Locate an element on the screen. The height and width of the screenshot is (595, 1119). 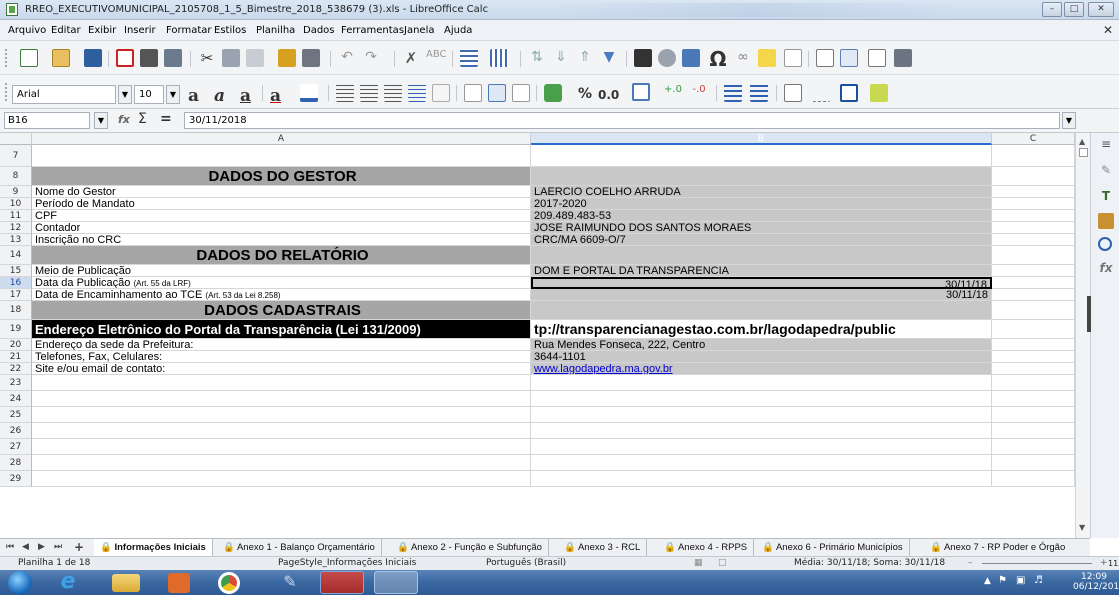
row-header: 19 is located at coordinates (16, 329).